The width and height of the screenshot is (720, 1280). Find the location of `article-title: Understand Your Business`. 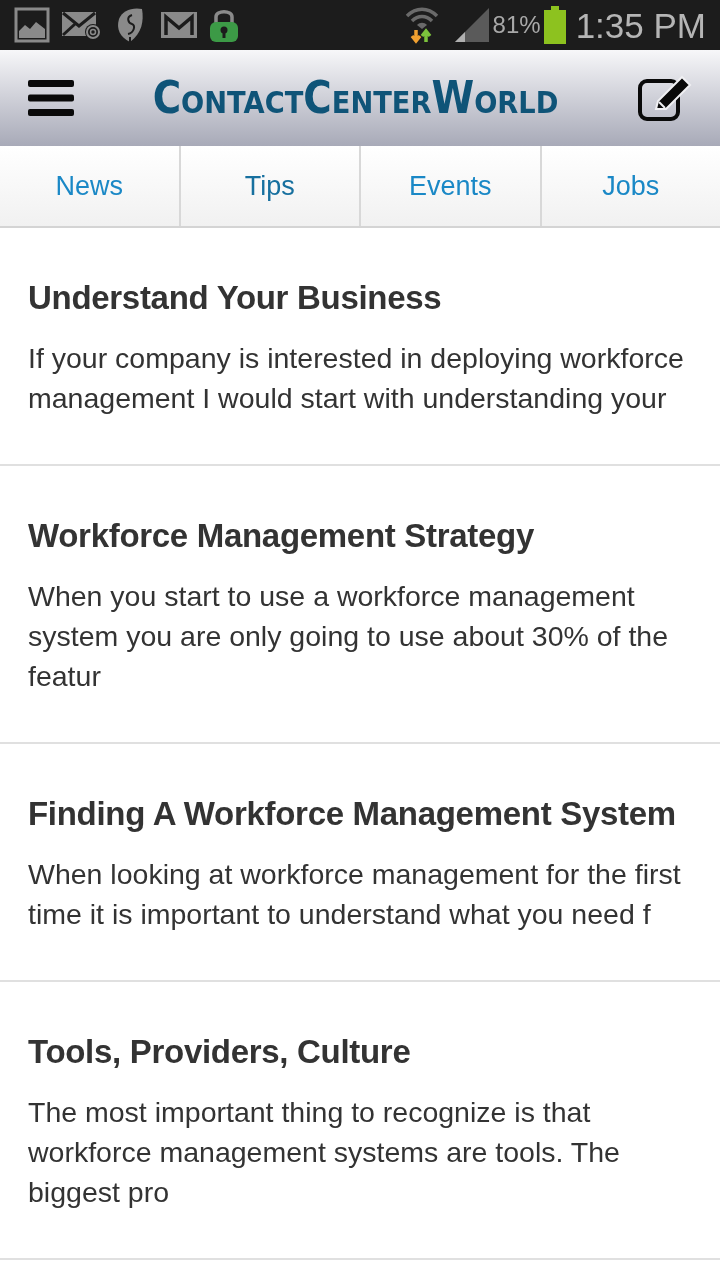

article-title: Understand Your Business is located at coordinates (235, 298).